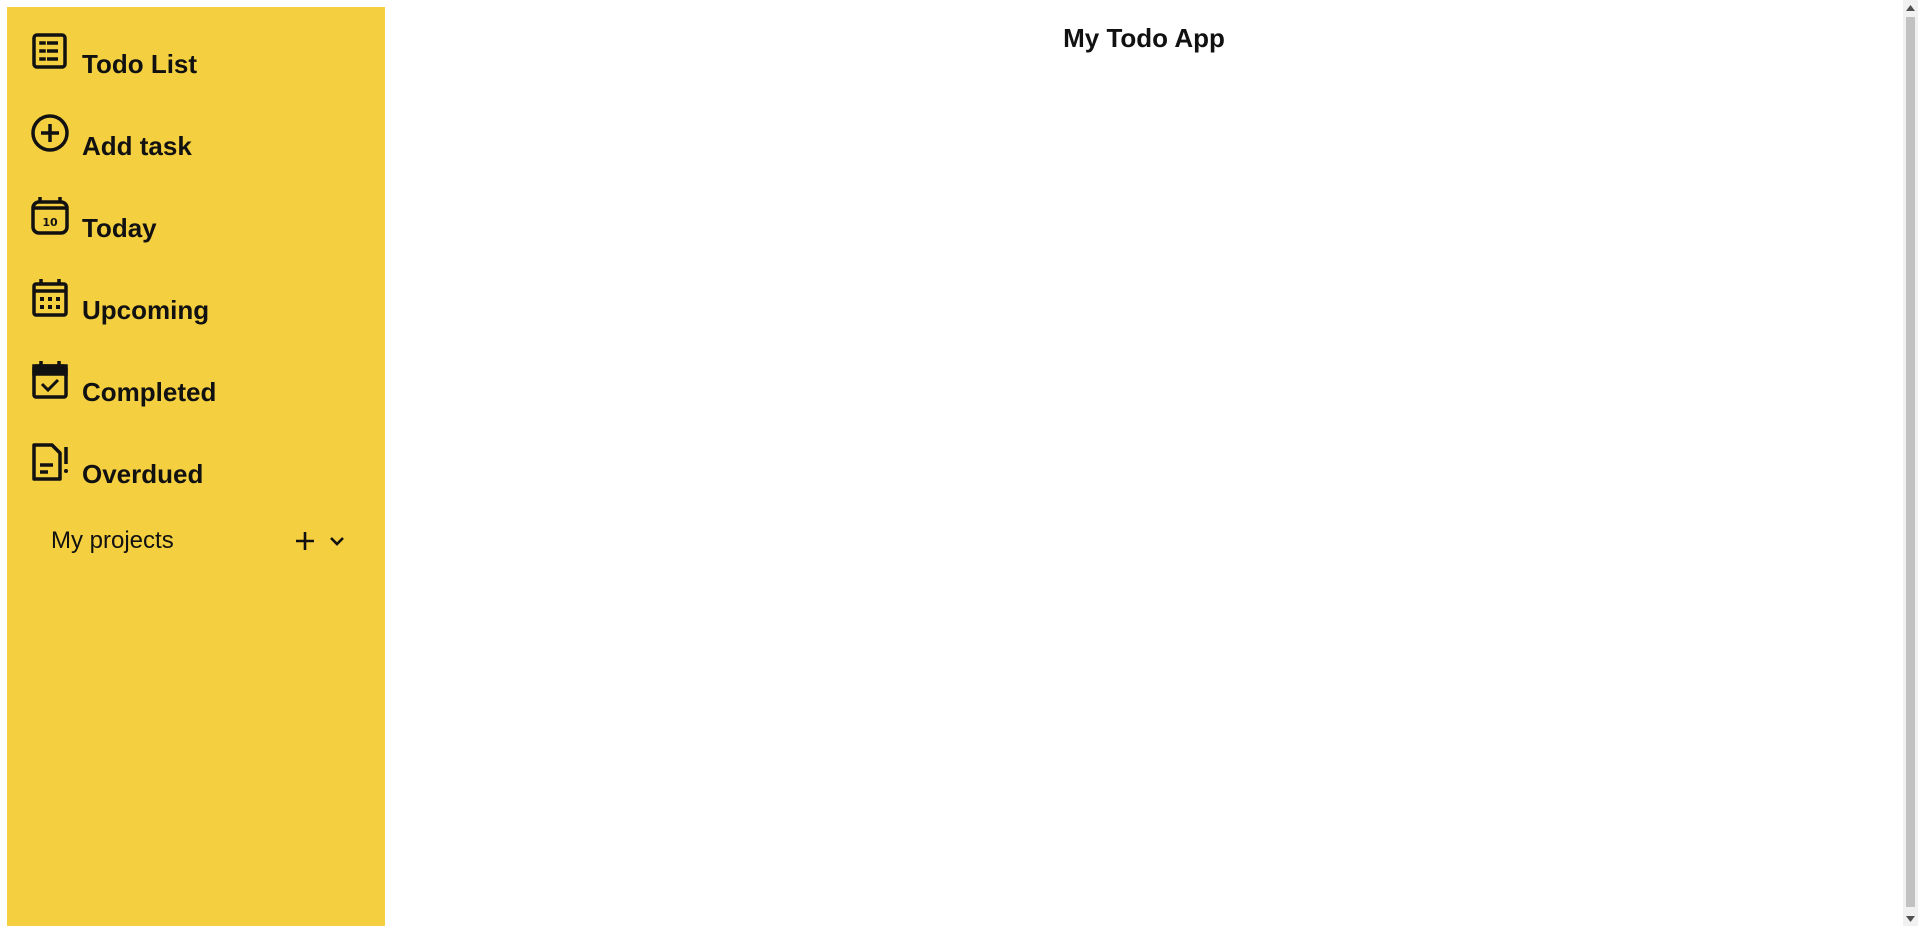 The image size is (1918, 926). Describe the element at coordinates (50, 135) in the screenshot. I see `add-circle-icon` at that location.